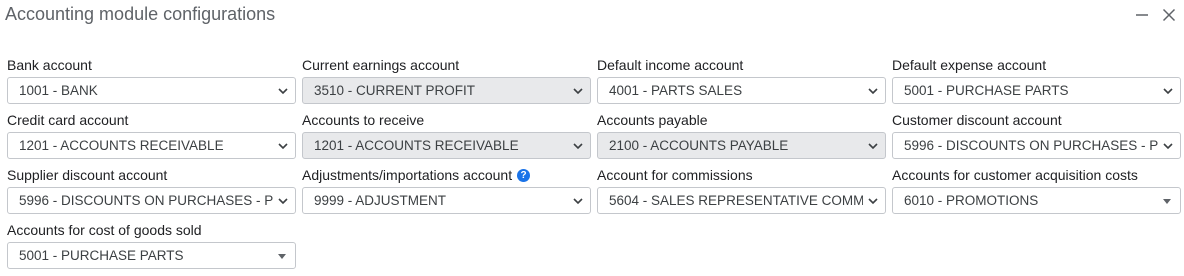 This screenshot has height=276, width=1184. What do you see at coordinates (395, 90) in the screenshot?
I see `select-value: 3510 - CURRENT PROFIT` at bounding box center [395, 90].